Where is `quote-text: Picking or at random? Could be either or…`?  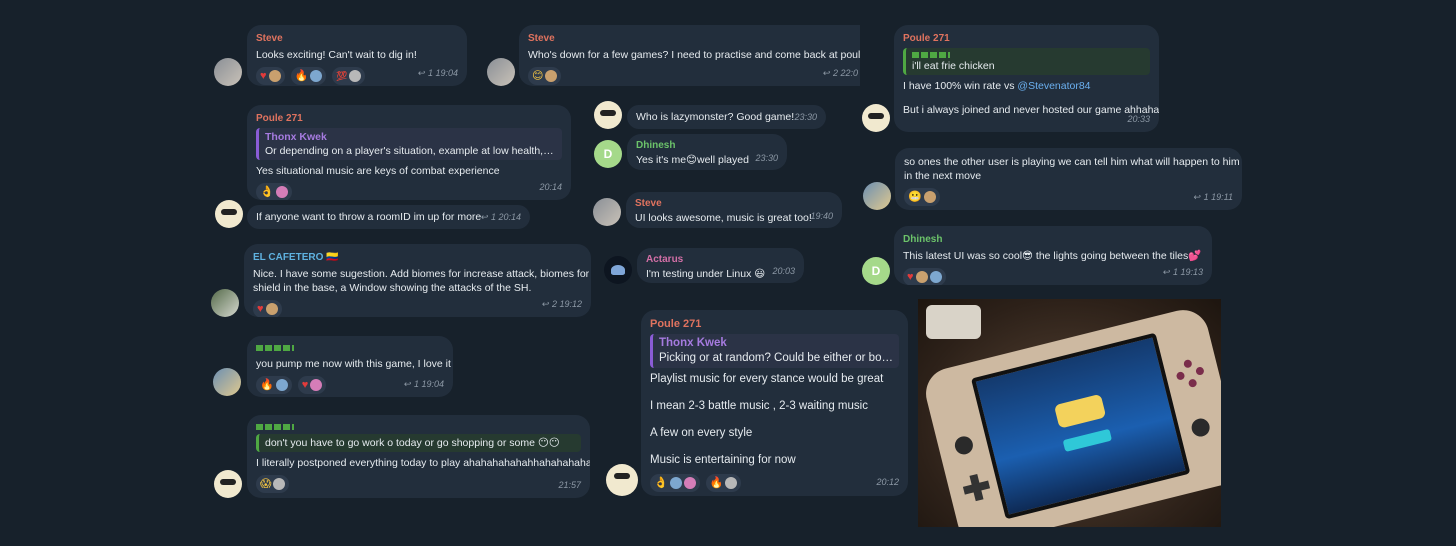 quote-text: Picking or at random? Could be either or… is located at coordinates (777, 358).